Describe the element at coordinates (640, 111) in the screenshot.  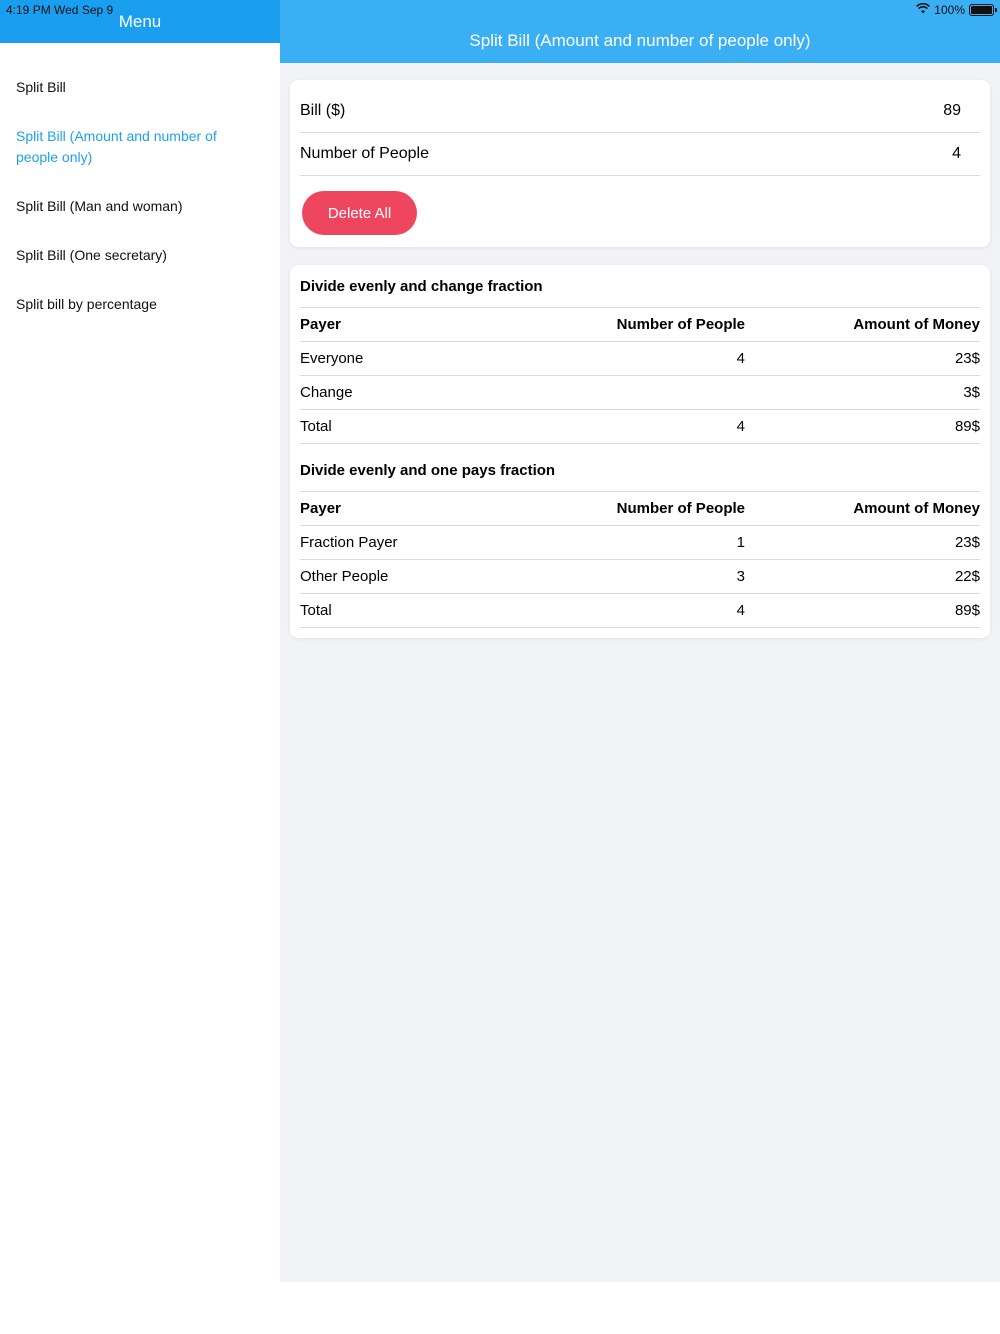
I see `bill-input-row: Bill ($) 89` at that location.